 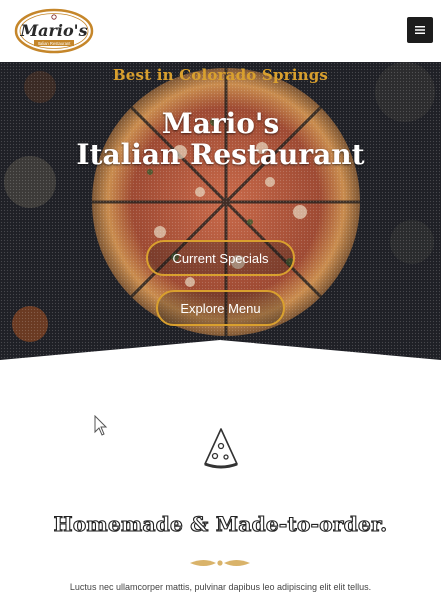 I want to click on site-header: Mario's Italian Restaurant, so click(x=220, y=31).